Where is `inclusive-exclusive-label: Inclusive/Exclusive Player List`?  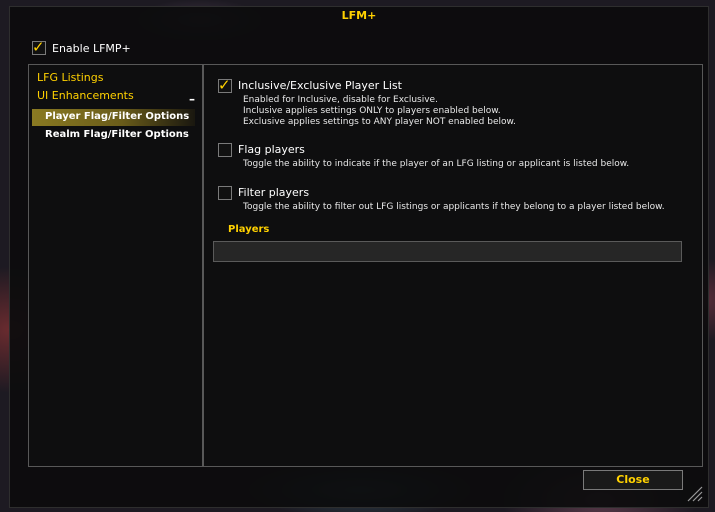
inclusive-exclusive-label: Inclusive/Exclusive Player List is located at coordinates (320, 85).